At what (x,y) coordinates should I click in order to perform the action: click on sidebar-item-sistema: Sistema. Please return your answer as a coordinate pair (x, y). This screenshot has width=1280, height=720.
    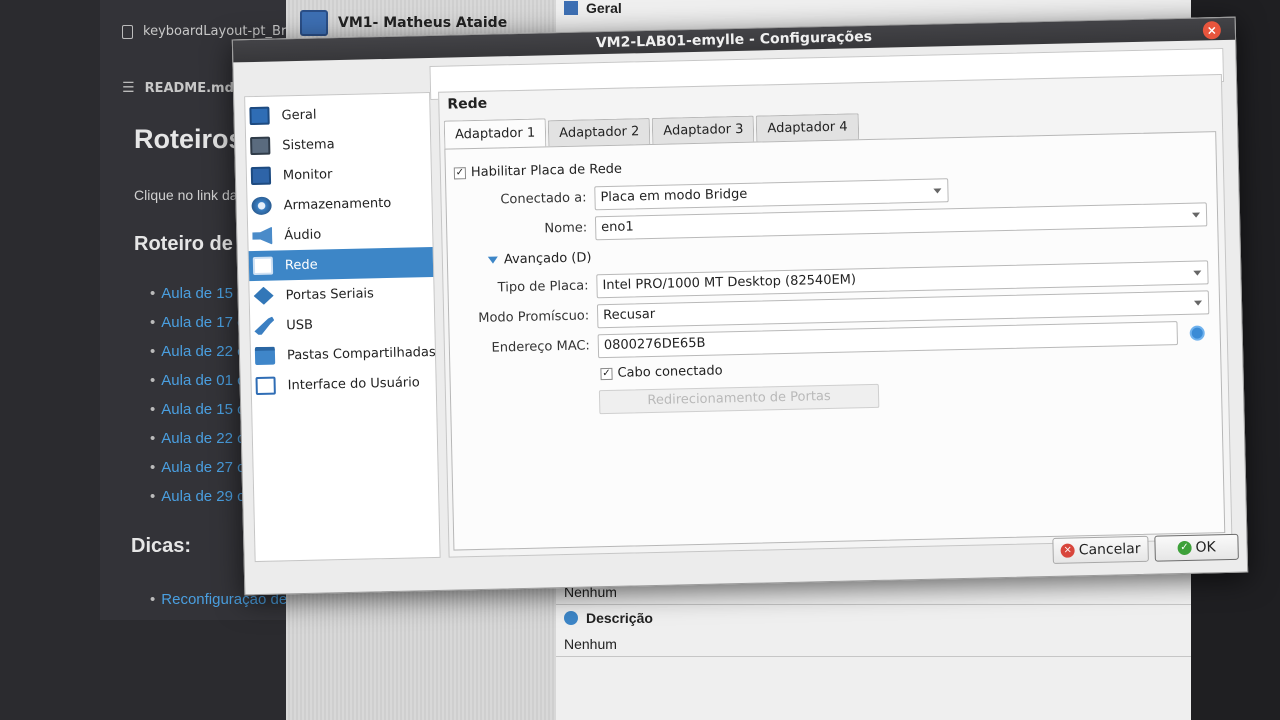
    Looking at the image, I should click on (338, 144).